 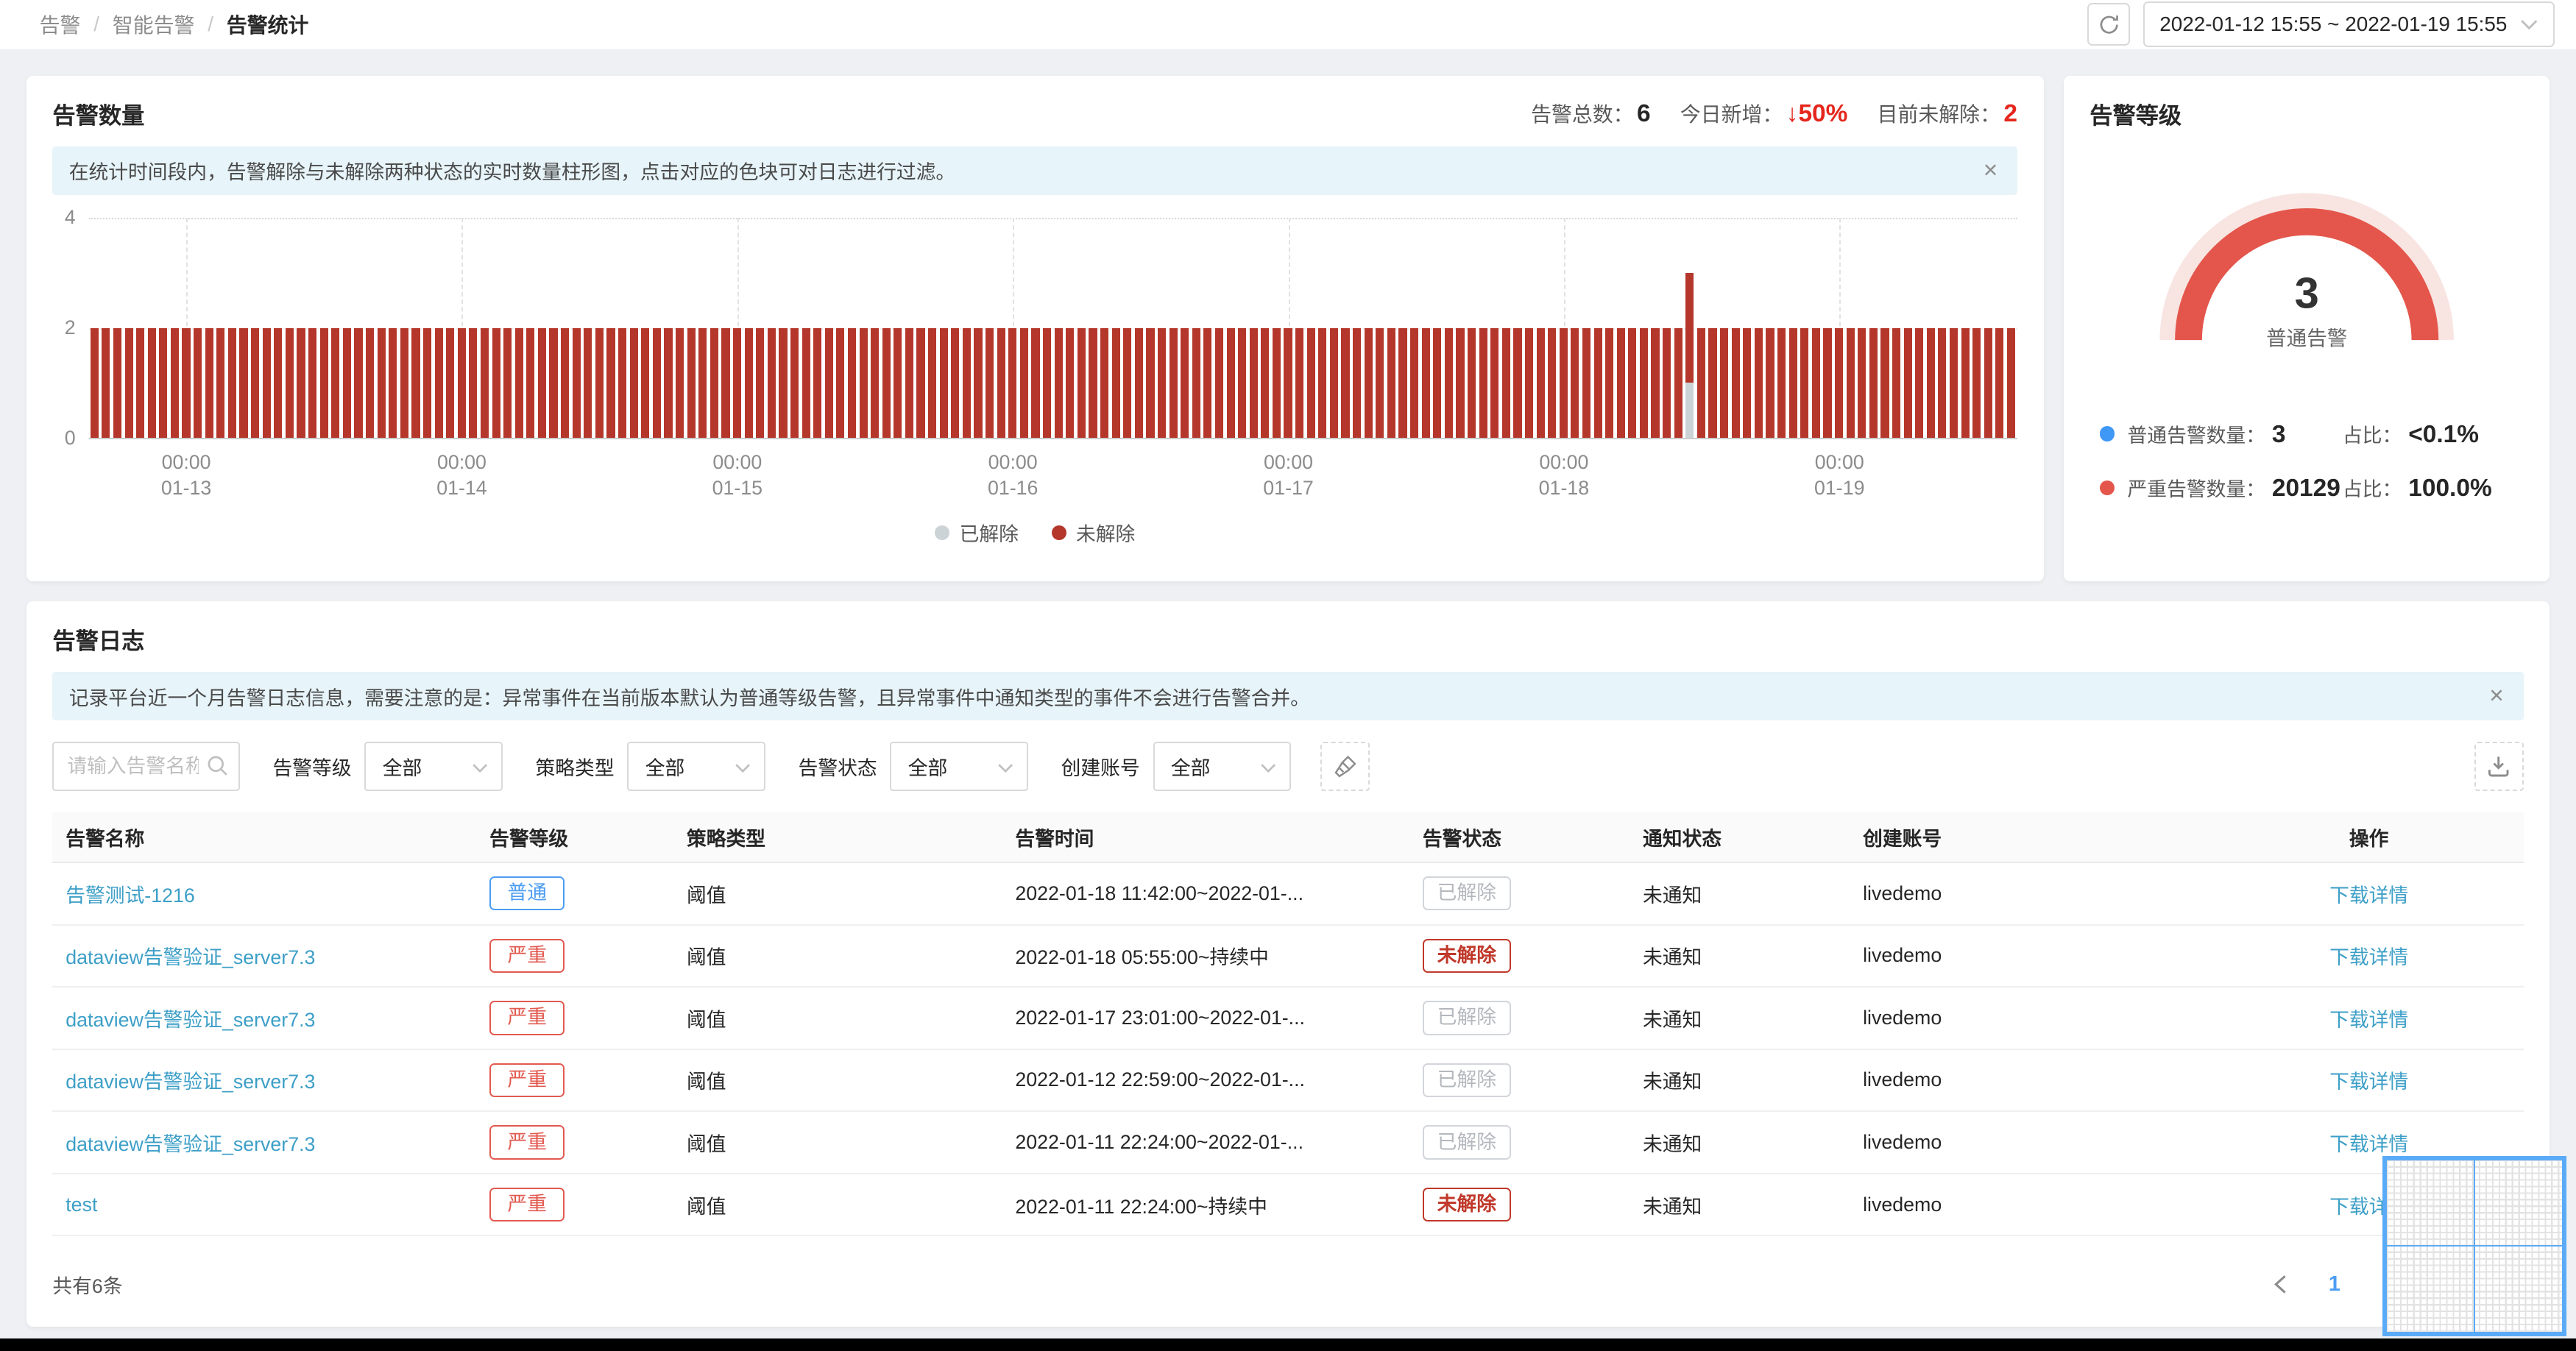 What do you see at coordinates (2349, 25) in the screenshot?
I see `date-range-picker: 2022-01-12 15:55 ~ 2022-01-19 15:55` at bounding box center [2349, 25].